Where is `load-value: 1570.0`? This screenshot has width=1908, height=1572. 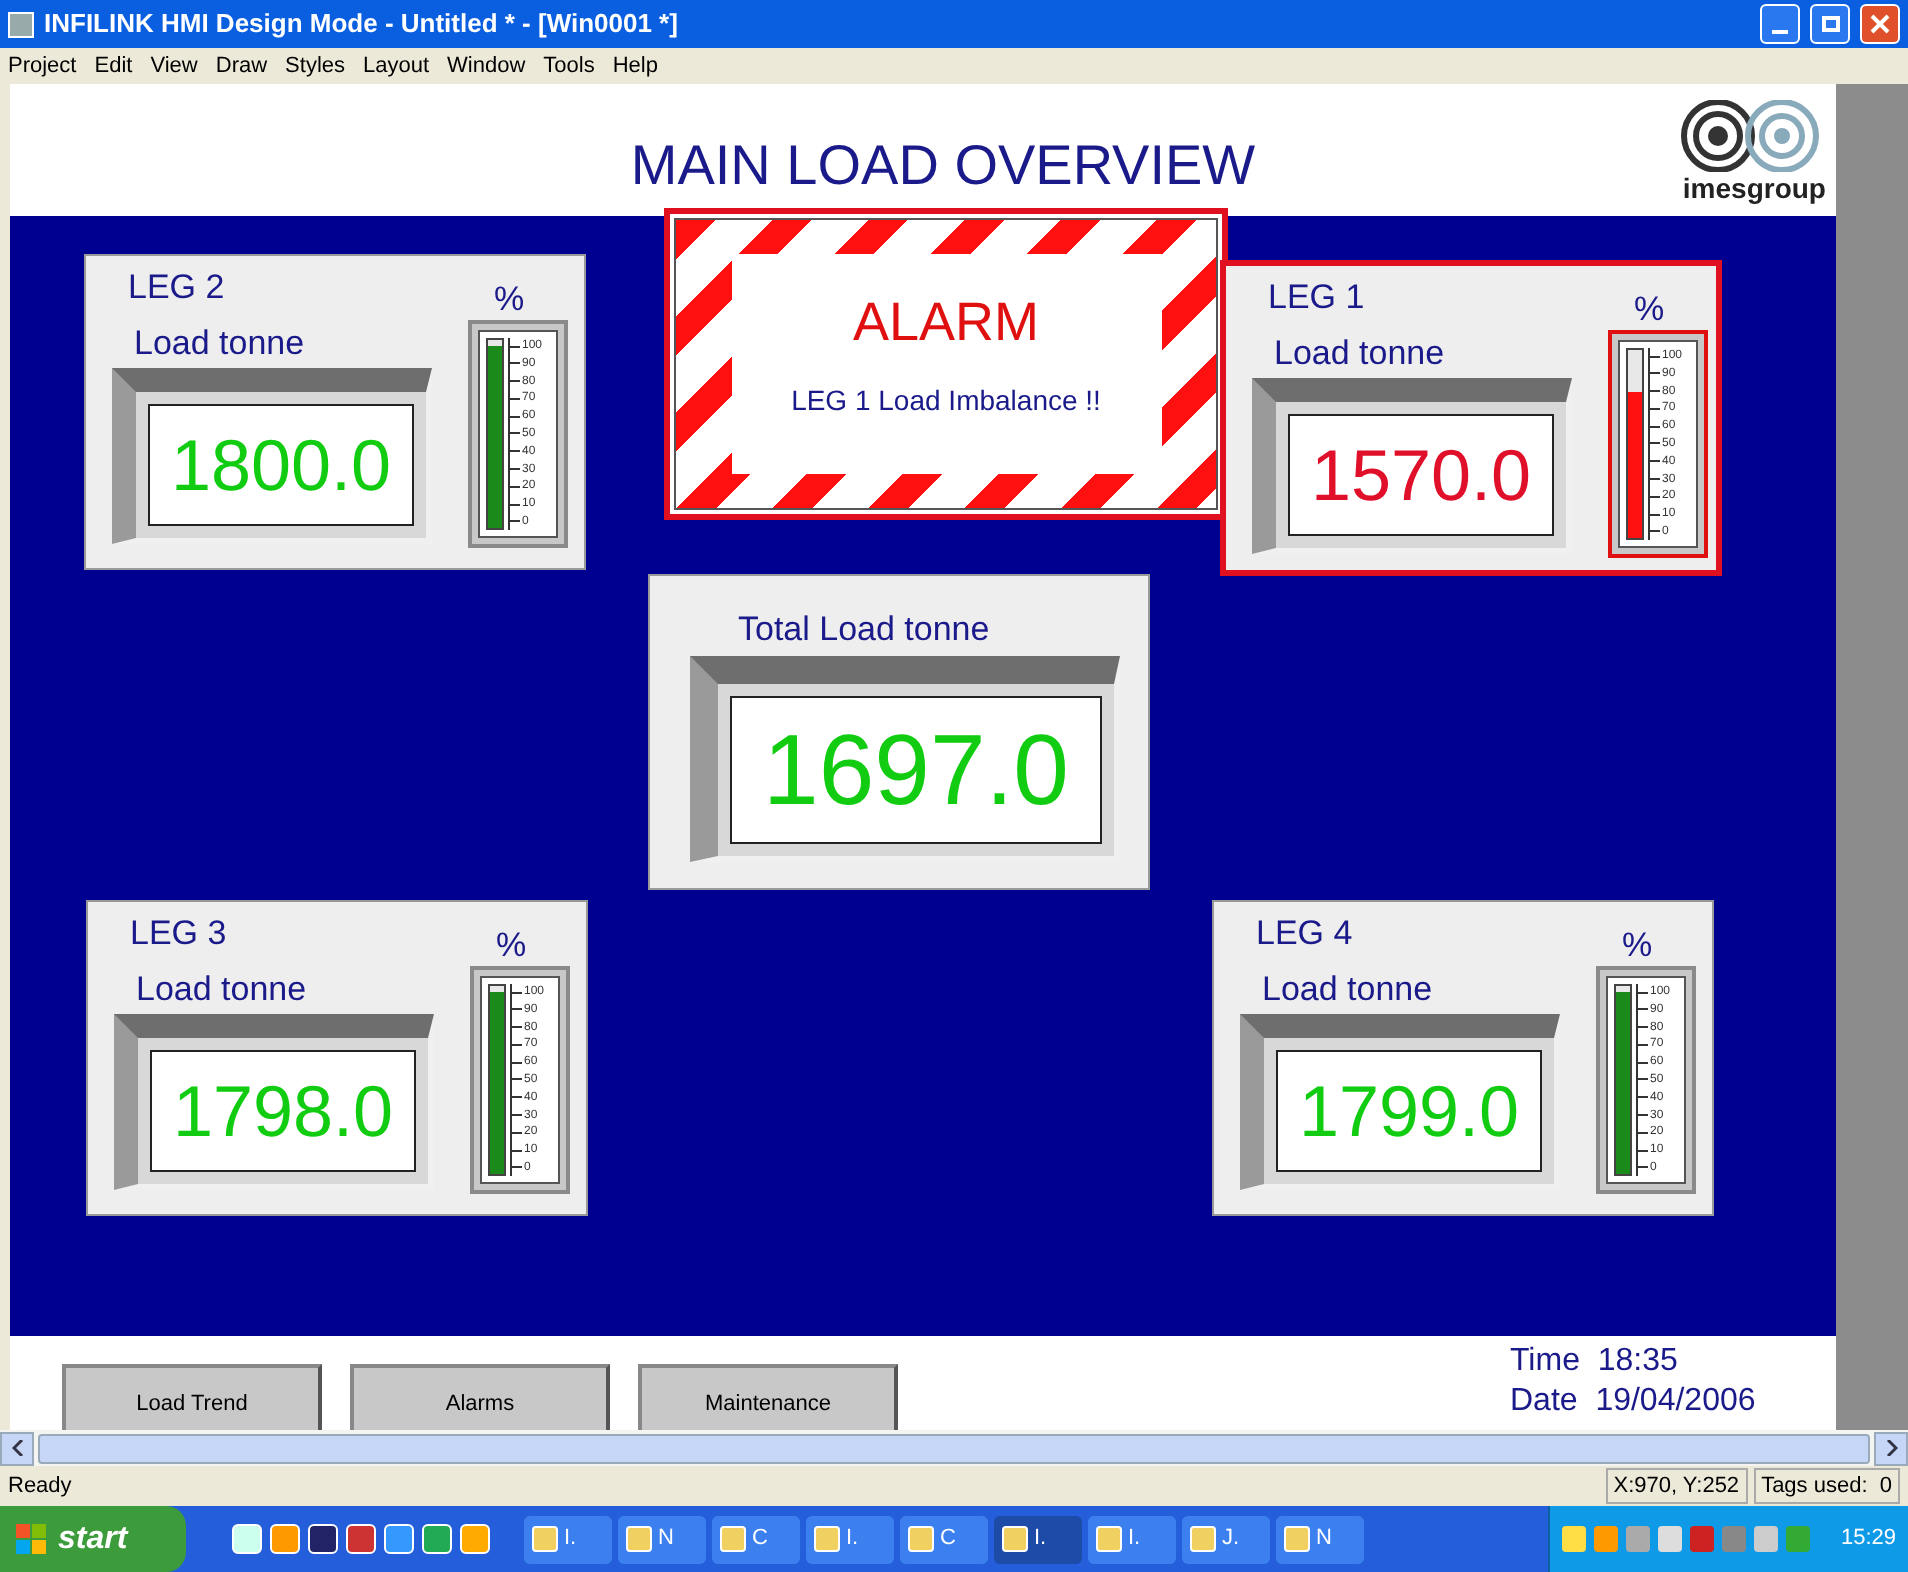
load-value: 1570.0 is located at coordinates (1421, 475).